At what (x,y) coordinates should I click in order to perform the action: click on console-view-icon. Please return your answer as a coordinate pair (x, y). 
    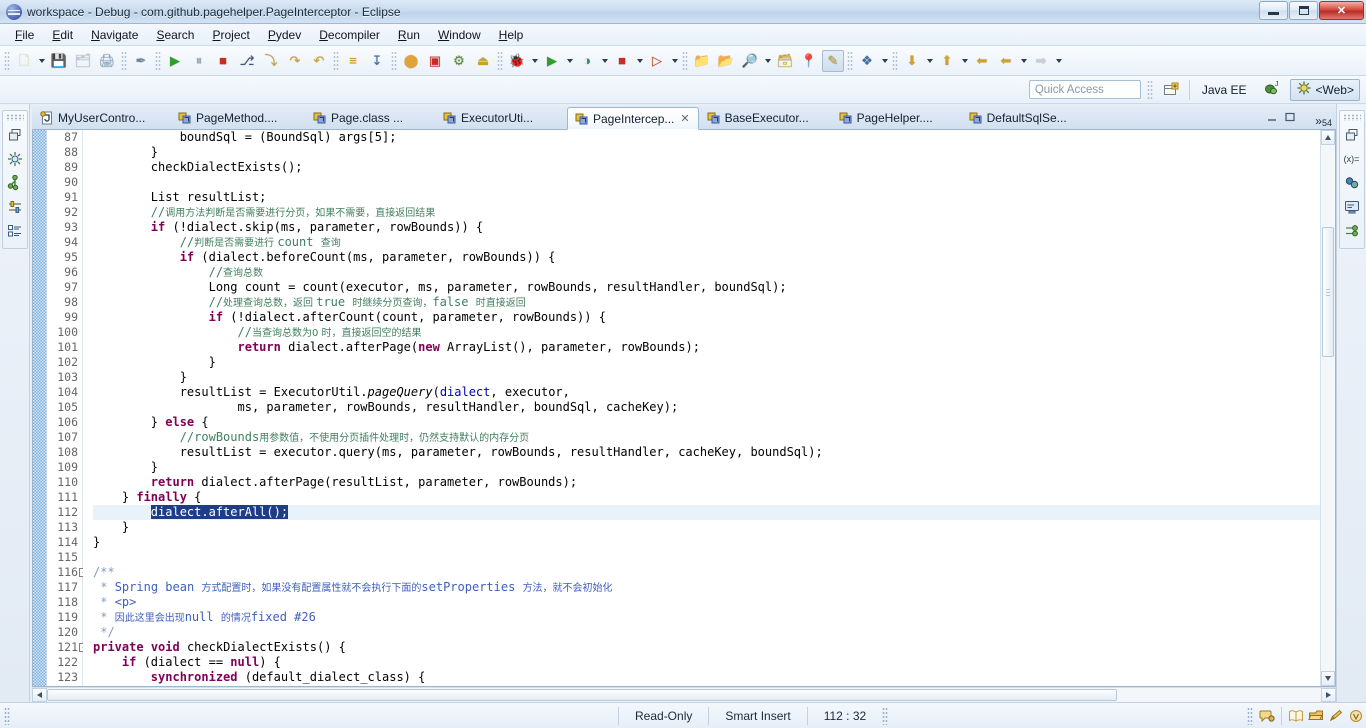
    Looking at the image, I should click on (1352, 207).